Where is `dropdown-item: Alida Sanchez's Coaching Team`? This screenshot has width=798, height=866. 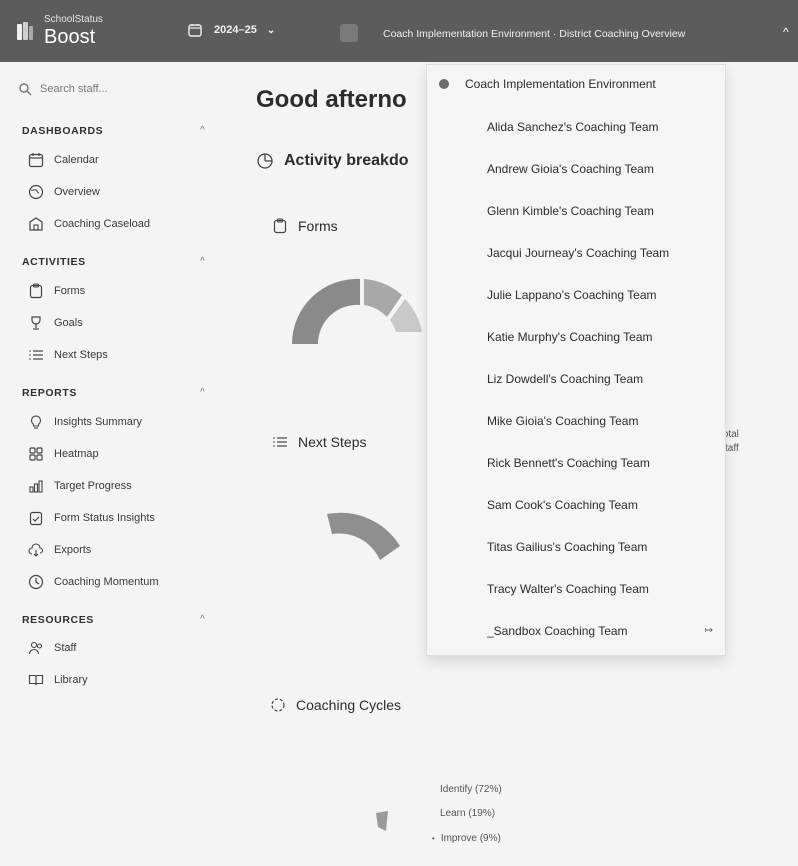 dropdown-item: Alida Sanchez's Coaching Team is located at coordinates (573, 127).